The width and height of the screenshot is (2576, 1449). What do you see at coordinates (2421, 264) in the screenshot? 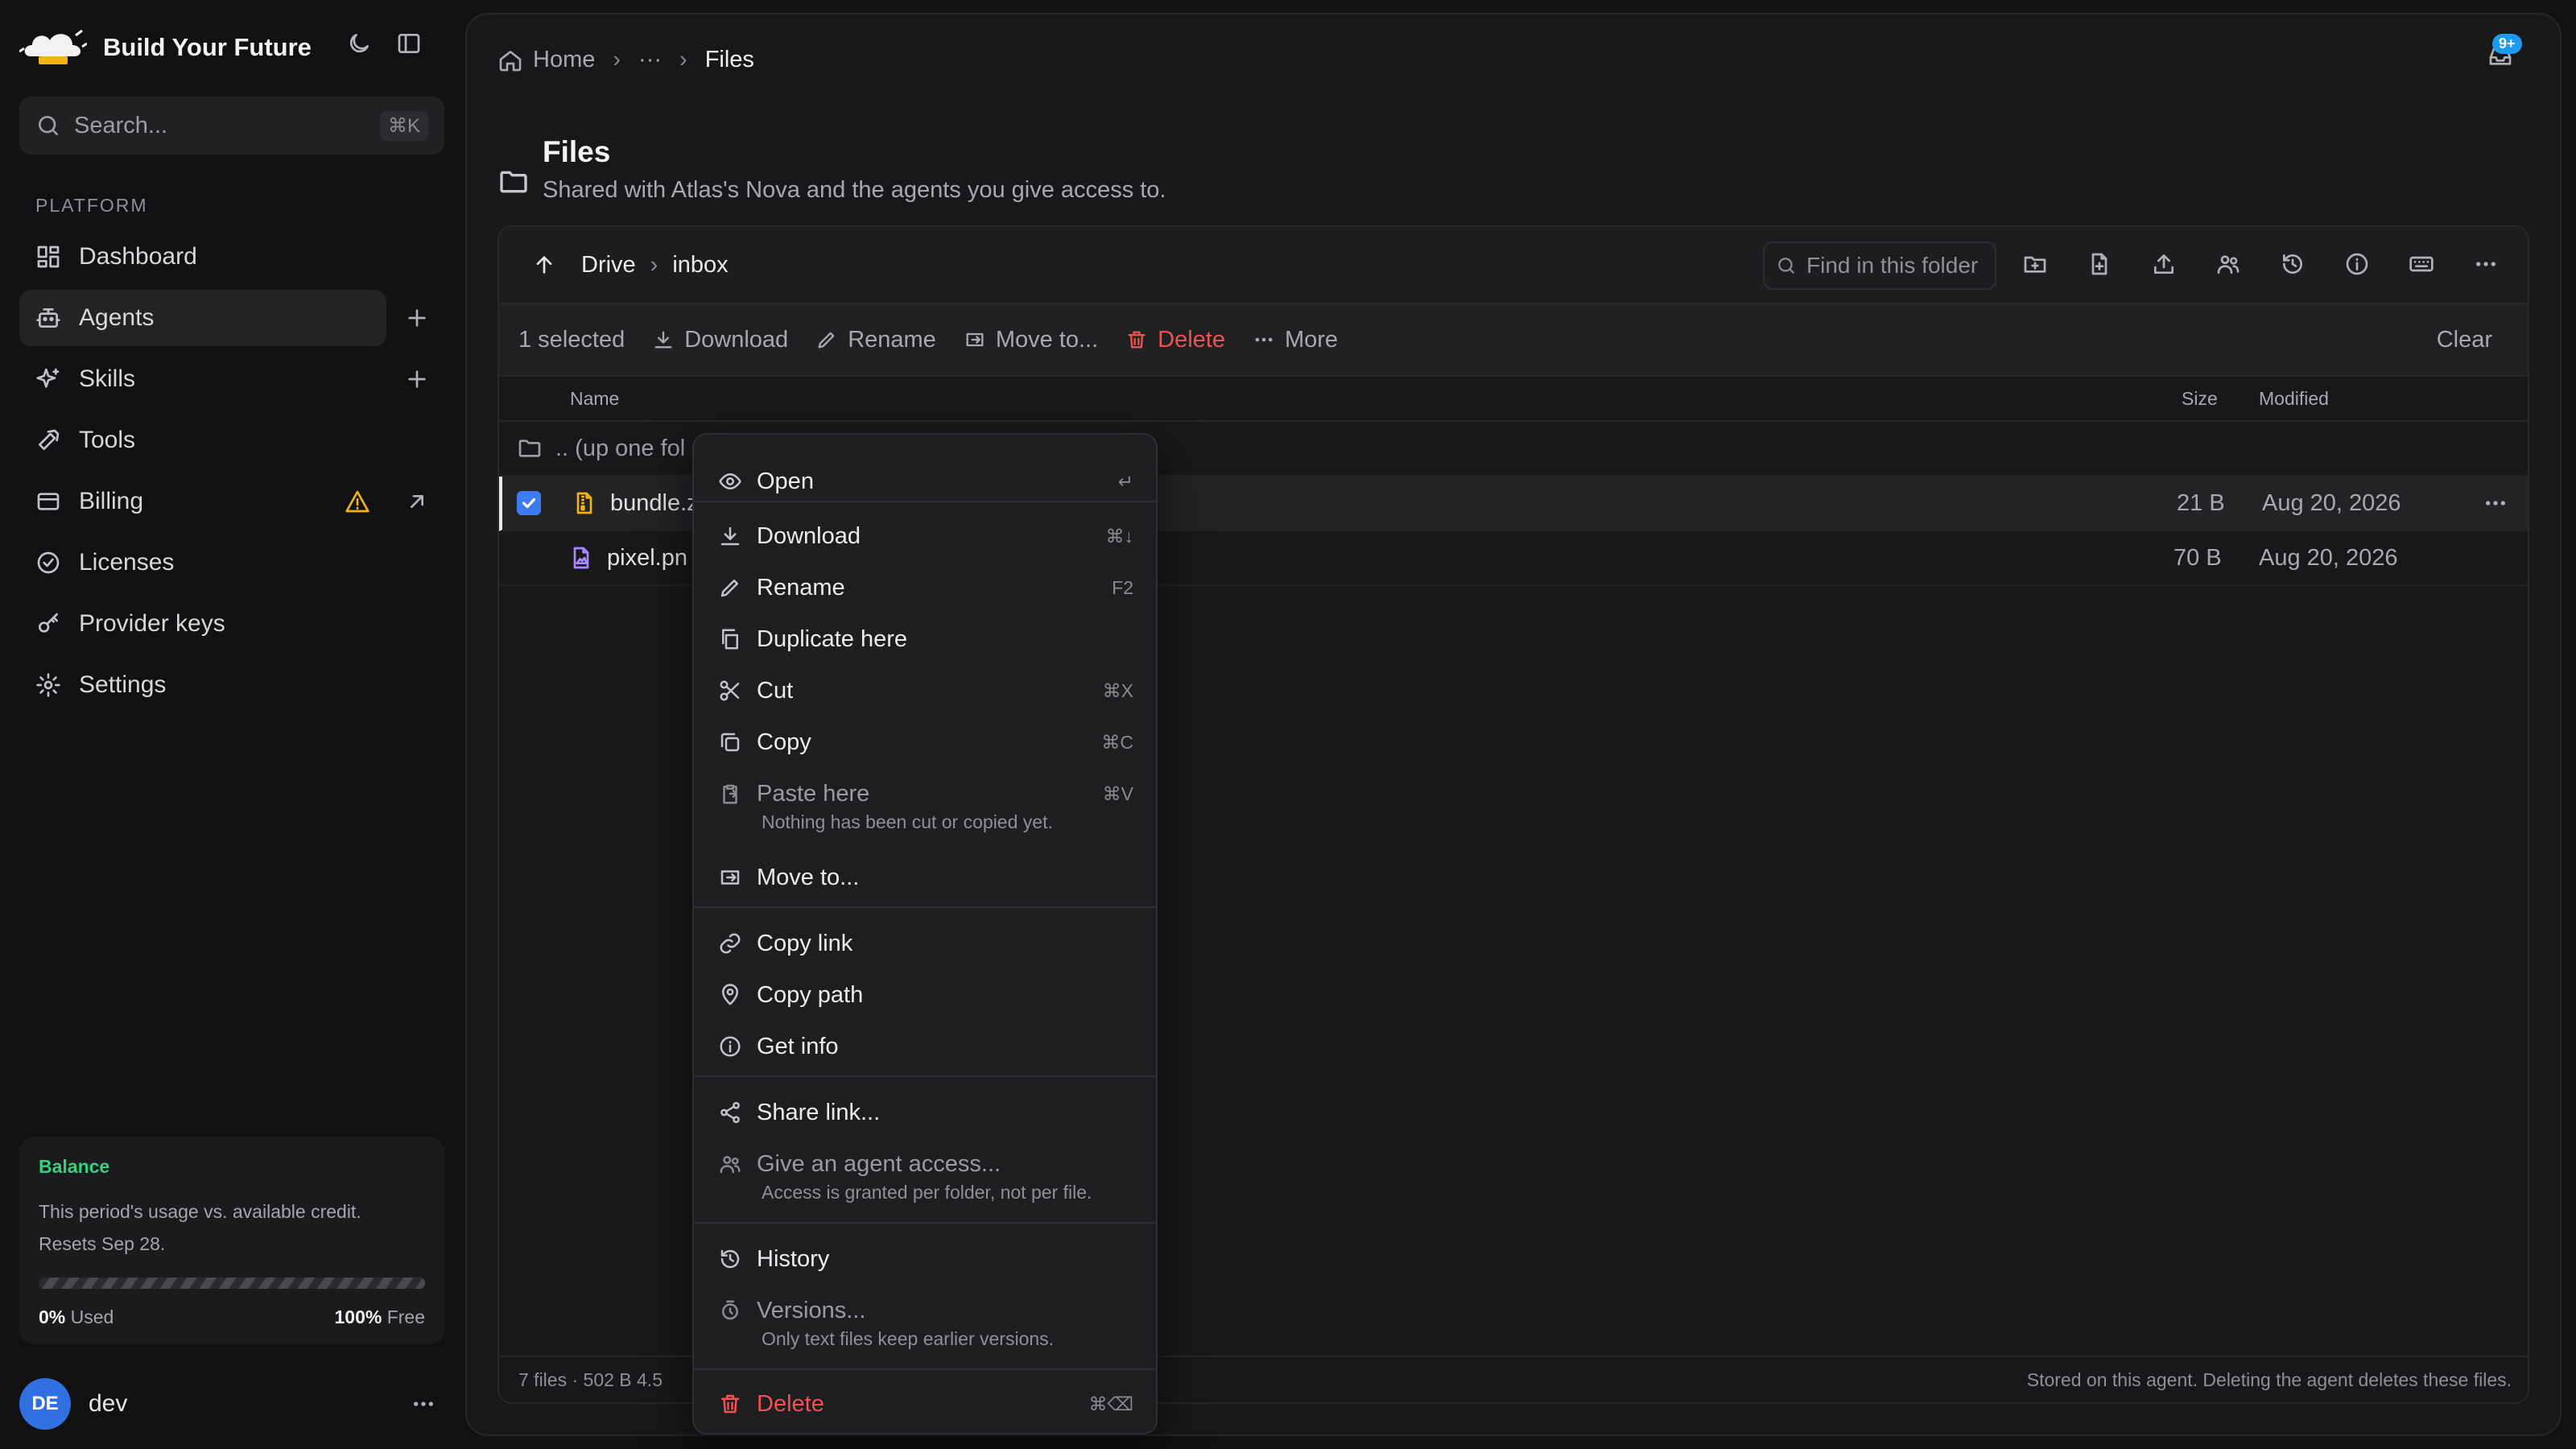
I see `keyboard-icon` at bounding box center [2421, 264].